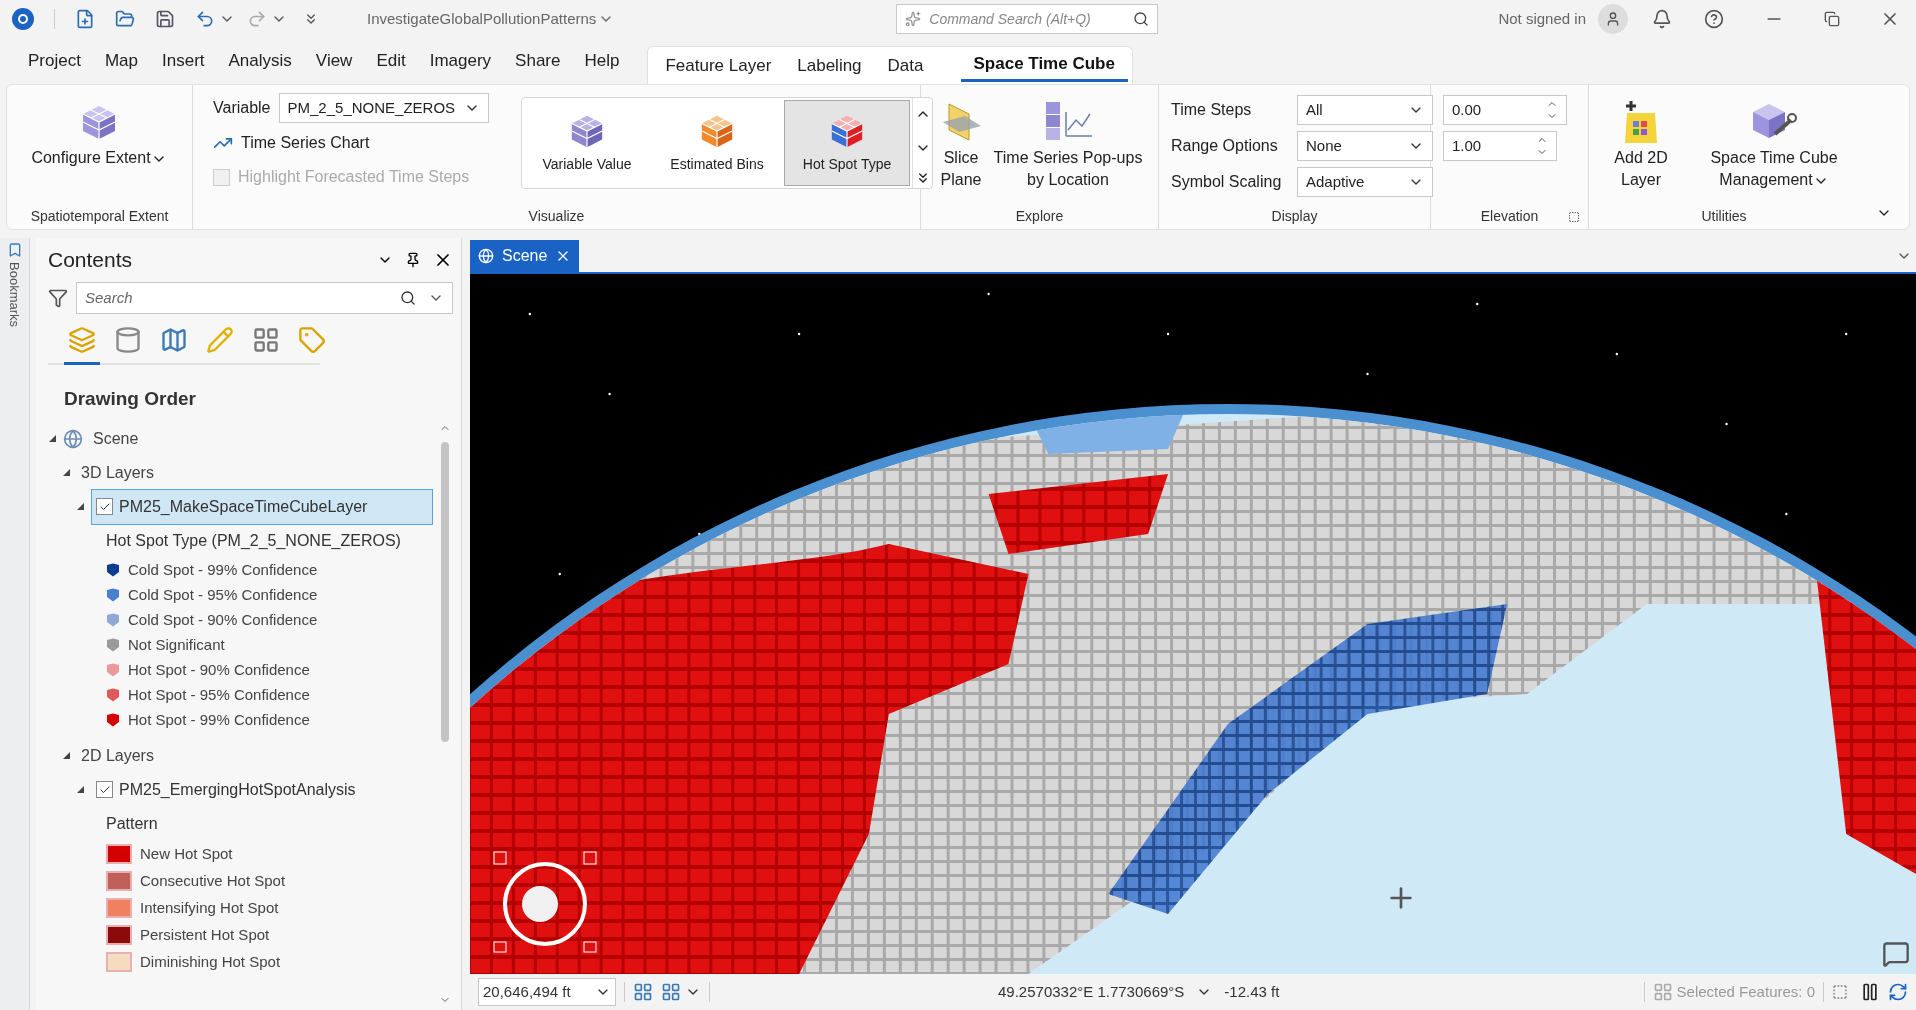  I want to click on project-title: InvestigateGlobalPollutionPatterns, so click(491, 19).